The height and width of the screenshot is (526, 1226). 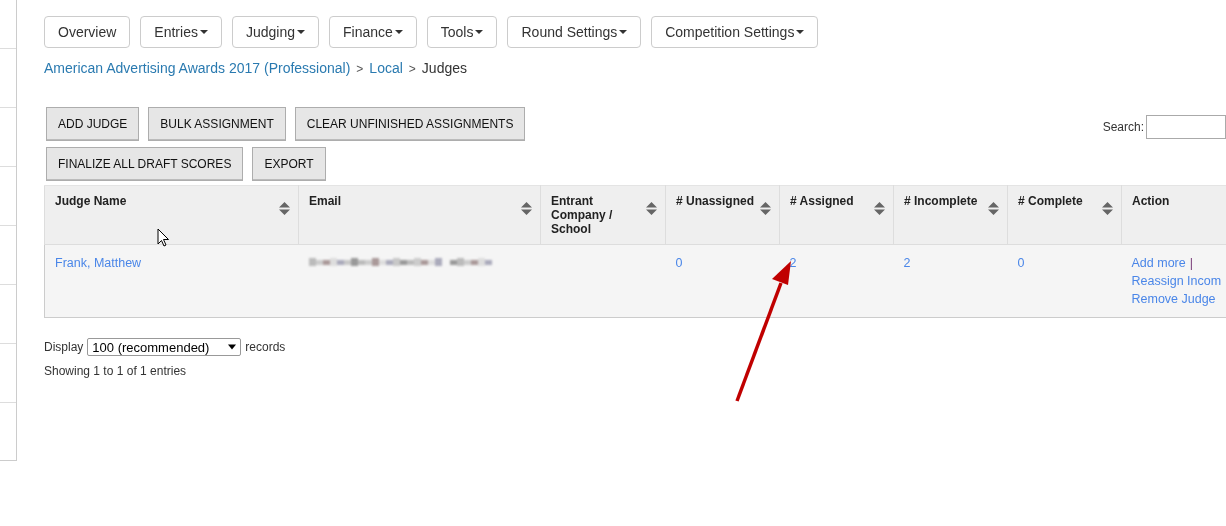 What do you see at coordinates (197, 68) in the screenshot?
I see `breadcrumb-link: American Advertising Awards 2017 (Professional)` at bounding box center [197, 68].